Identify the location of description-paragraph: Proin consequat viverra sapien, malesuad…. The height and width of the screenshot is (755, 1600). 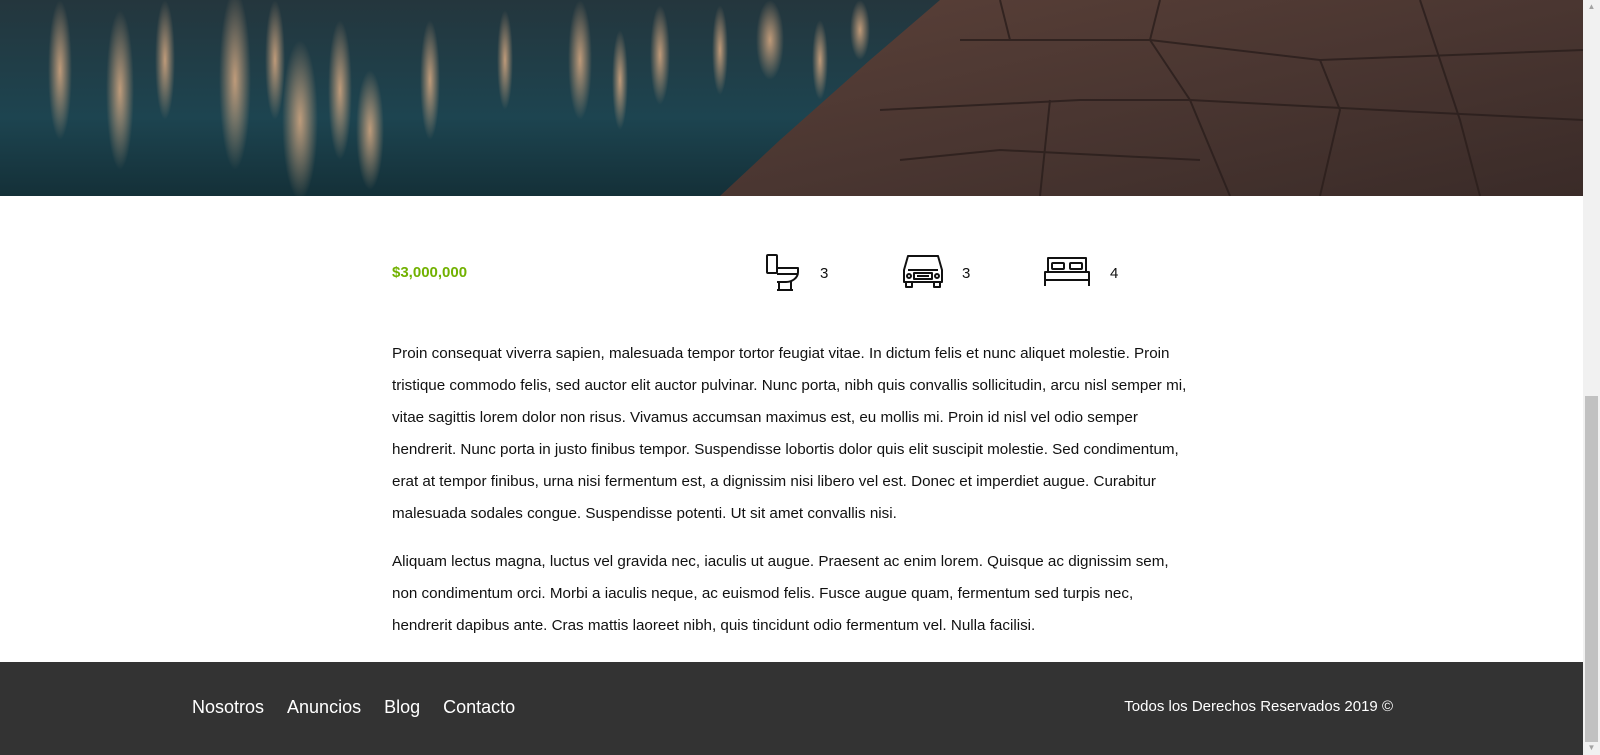
(789, 433).